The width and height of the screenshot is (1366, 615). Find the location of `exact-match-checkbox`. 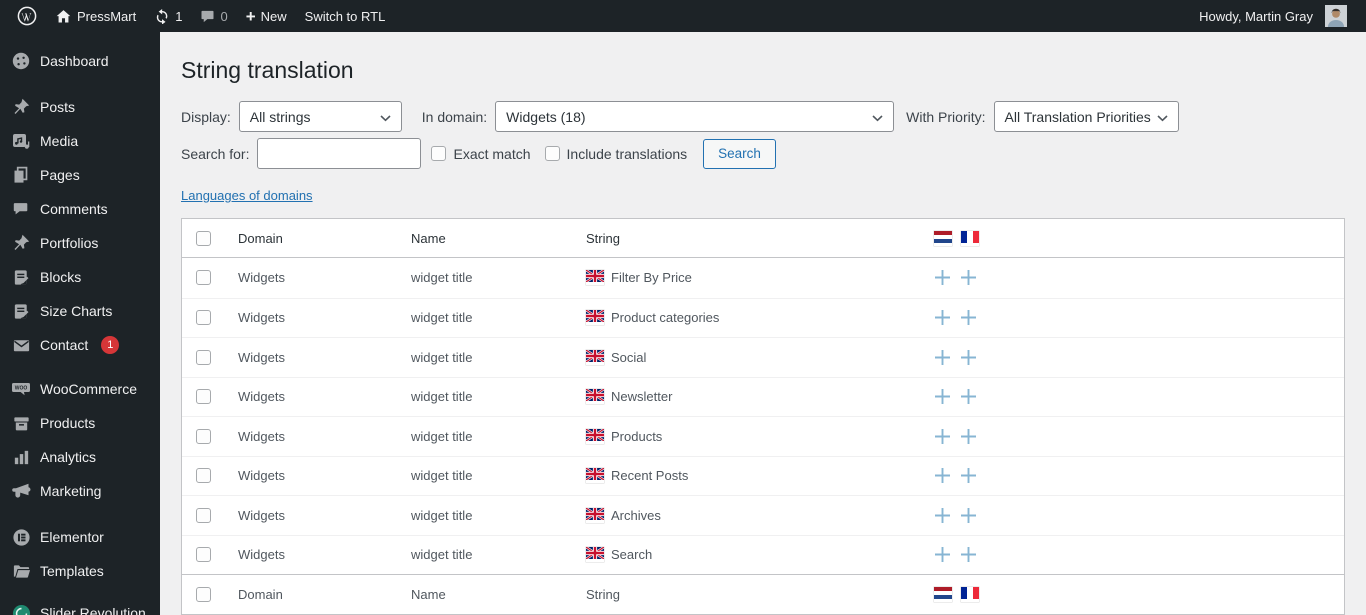

exact-match-checkbox is located at coordinates (439, 153).